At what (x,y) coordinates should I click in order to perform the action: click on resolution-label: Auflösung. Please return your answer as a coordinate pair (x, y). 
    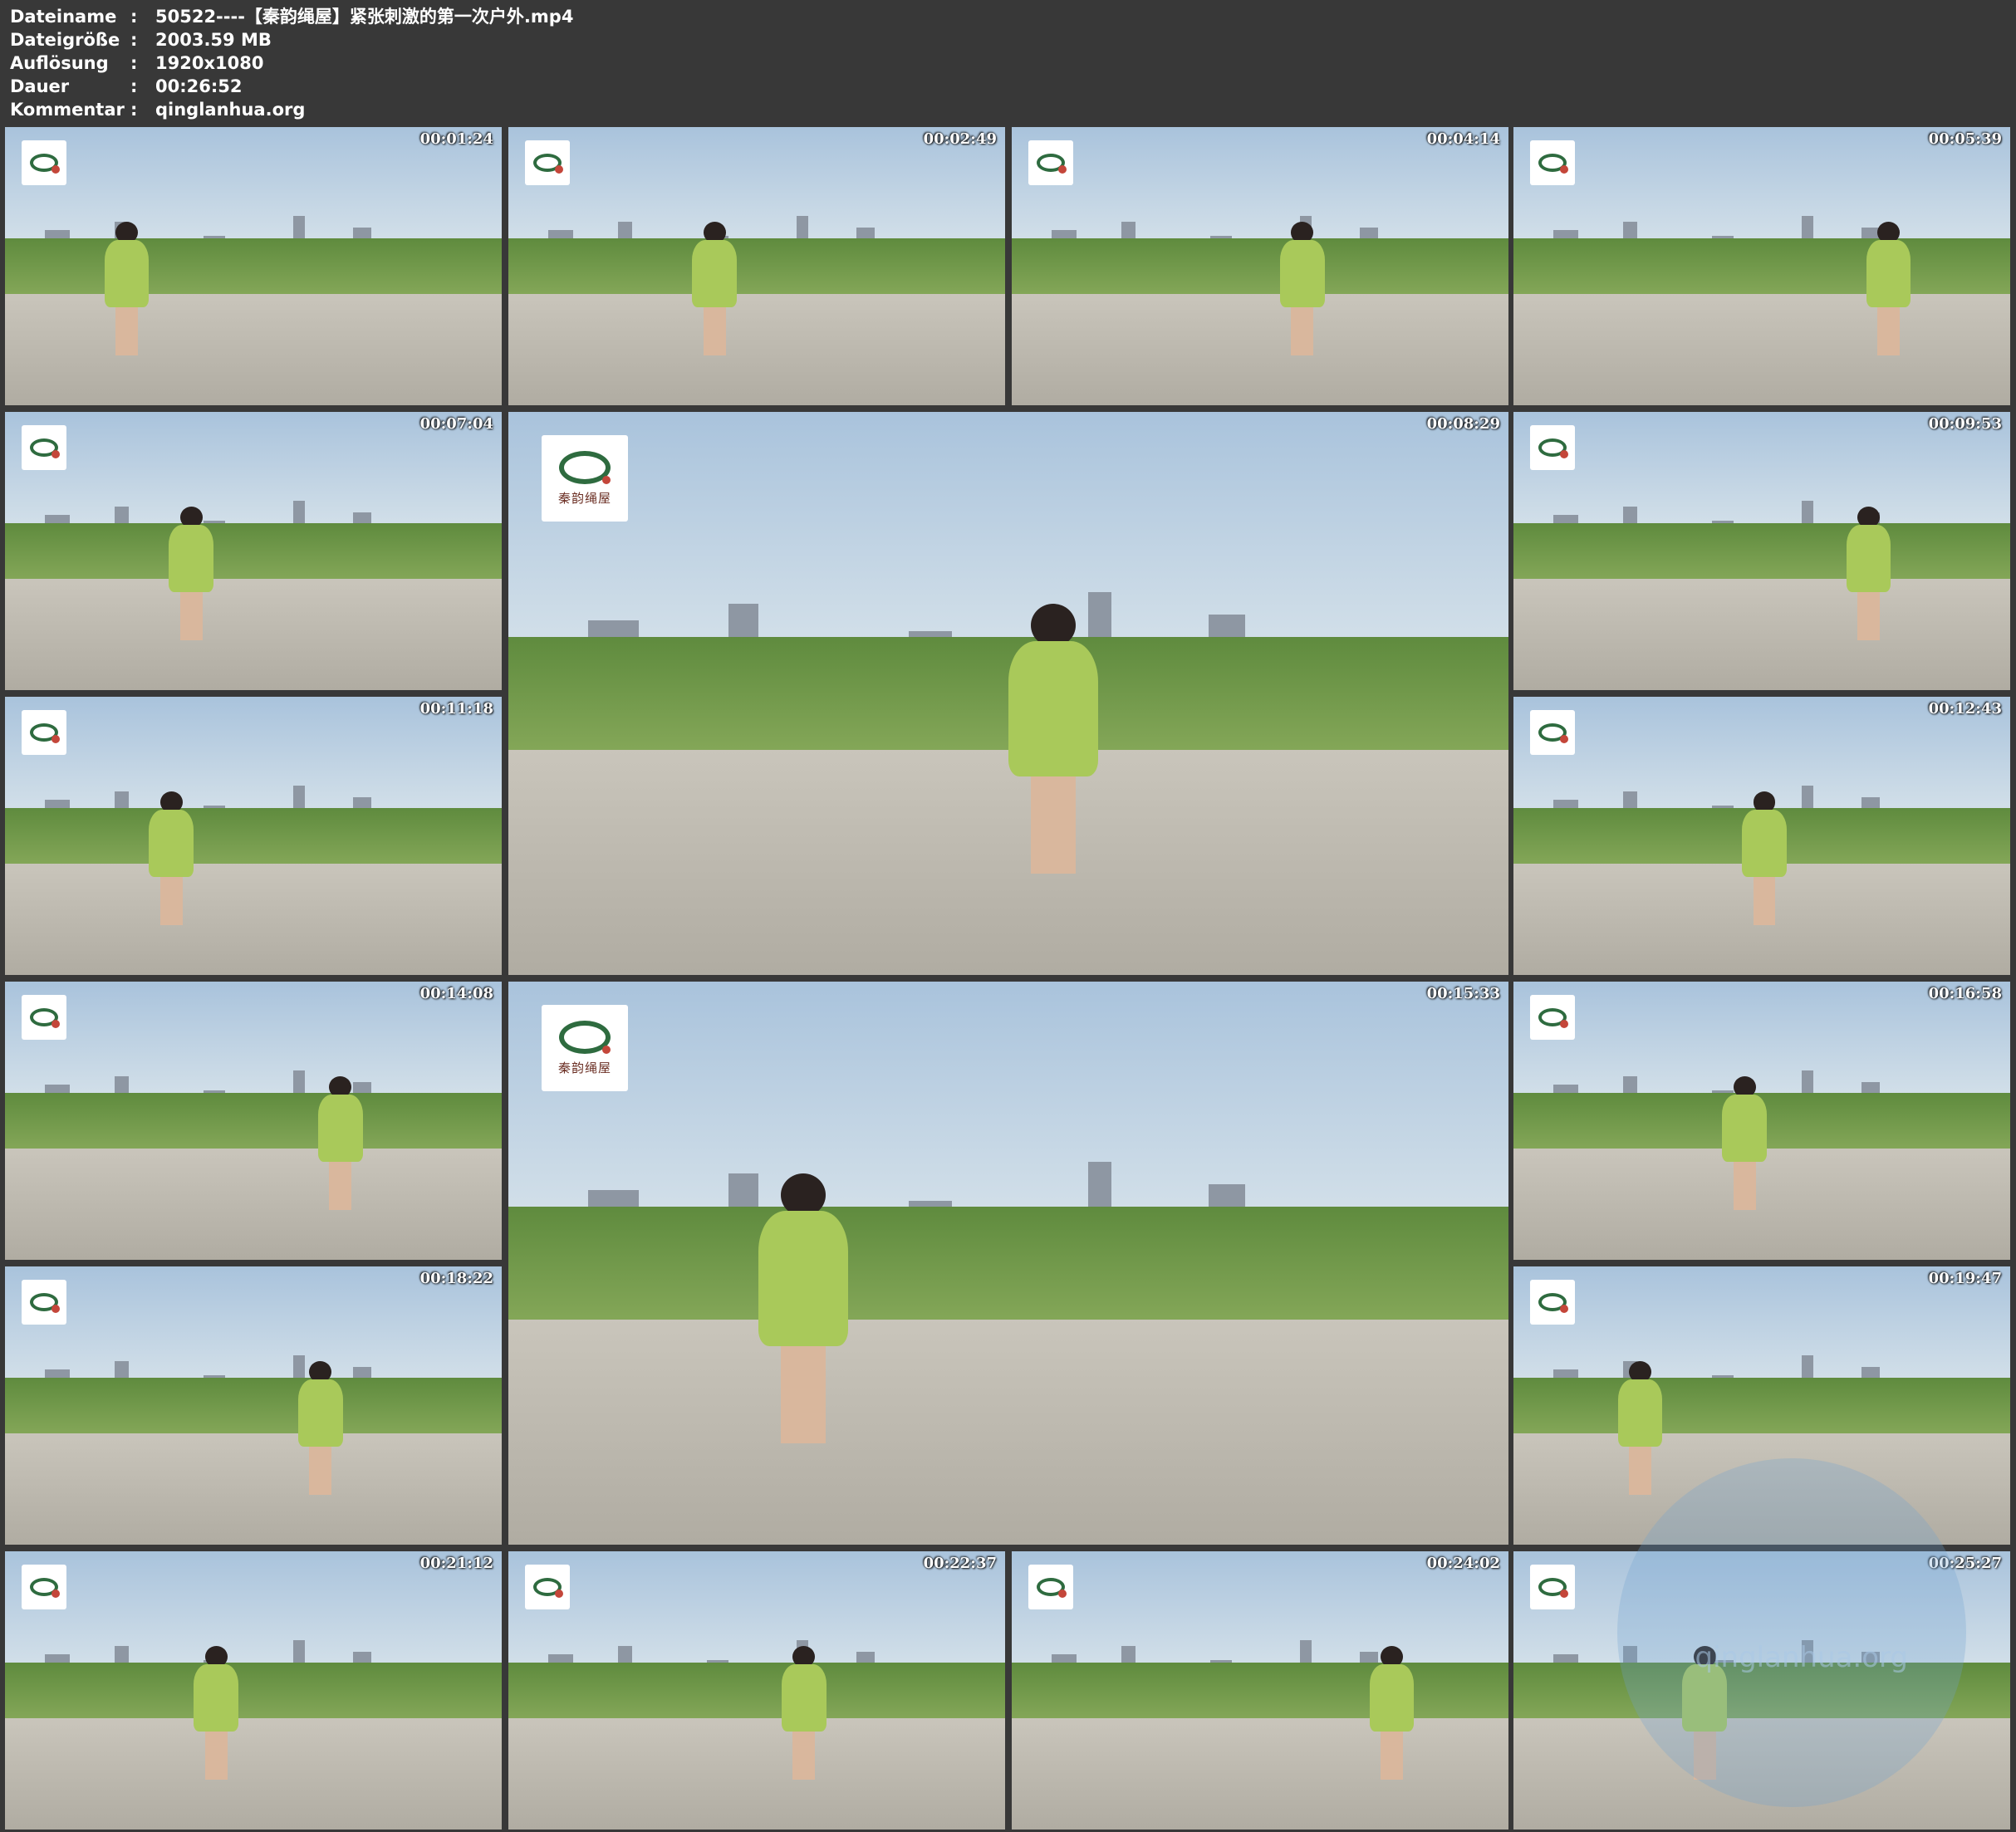
    Looking at the image, I should click on (60, 63).